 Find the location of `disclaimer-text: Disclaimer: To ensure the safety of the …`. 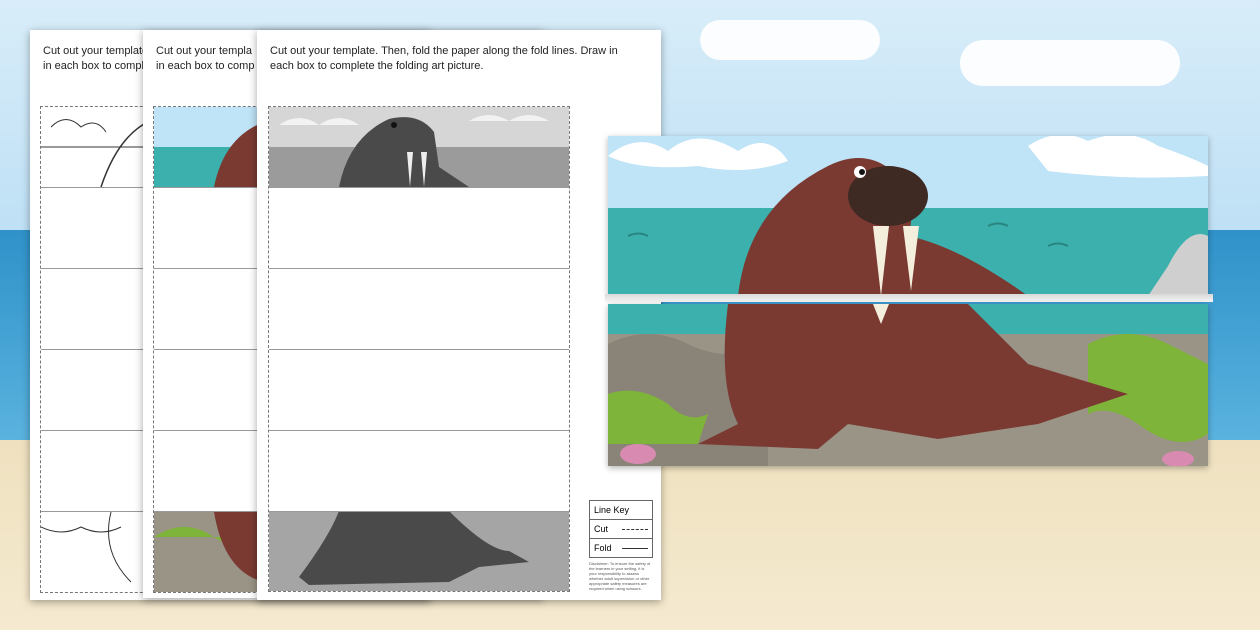

disclaimer-text: Disclaimer: To ensure the safety of the … is located at coordinates (620, 576).